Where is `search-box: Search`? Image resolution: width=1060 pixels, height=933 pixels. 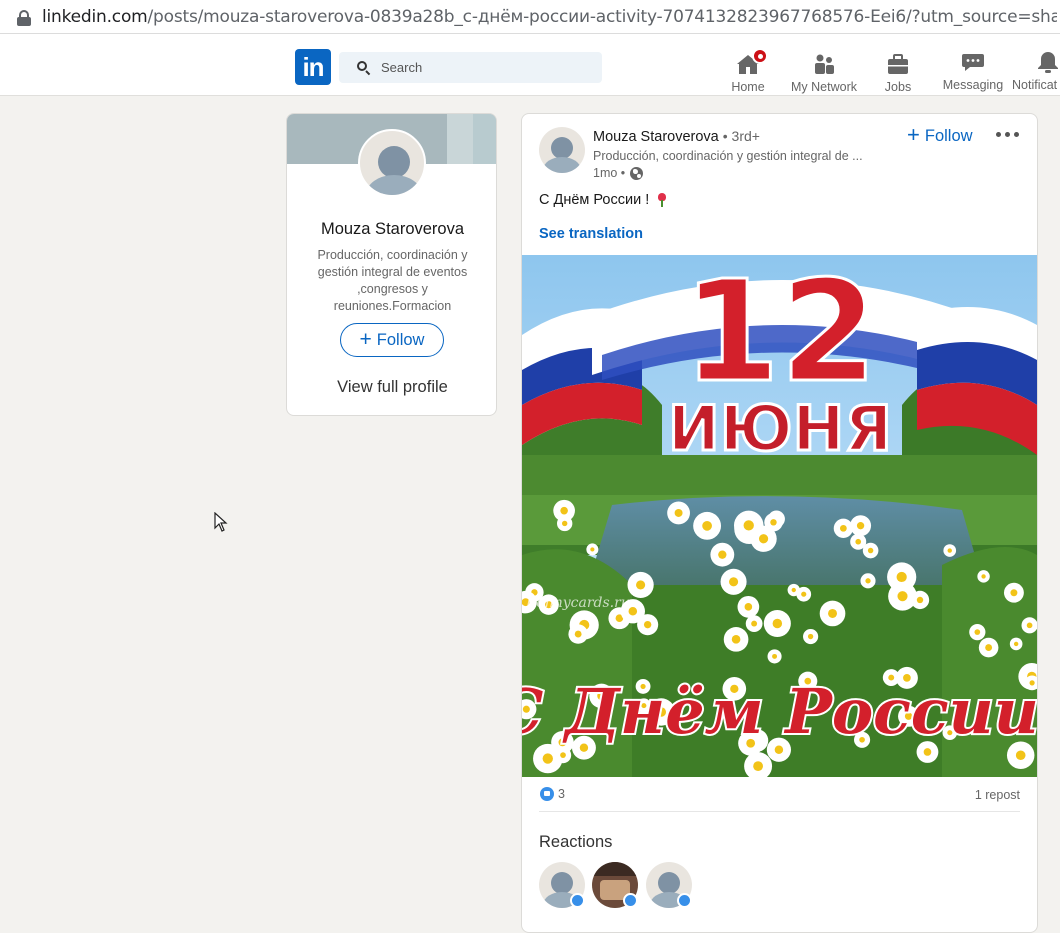 search-box: Search is located at coordinates (470, 67).